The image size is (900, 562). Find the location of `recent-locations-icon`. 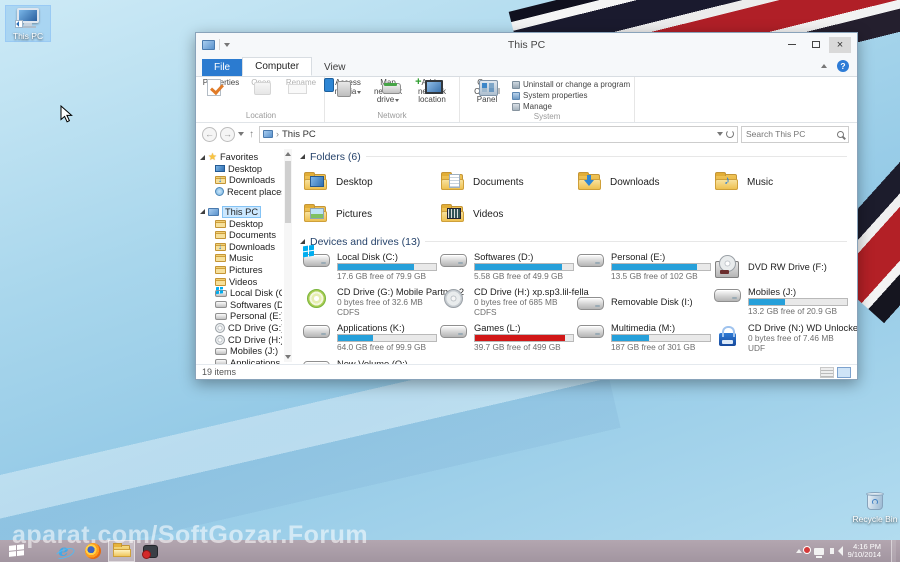

recent-locations-icon is located at coordinates (241, 134).